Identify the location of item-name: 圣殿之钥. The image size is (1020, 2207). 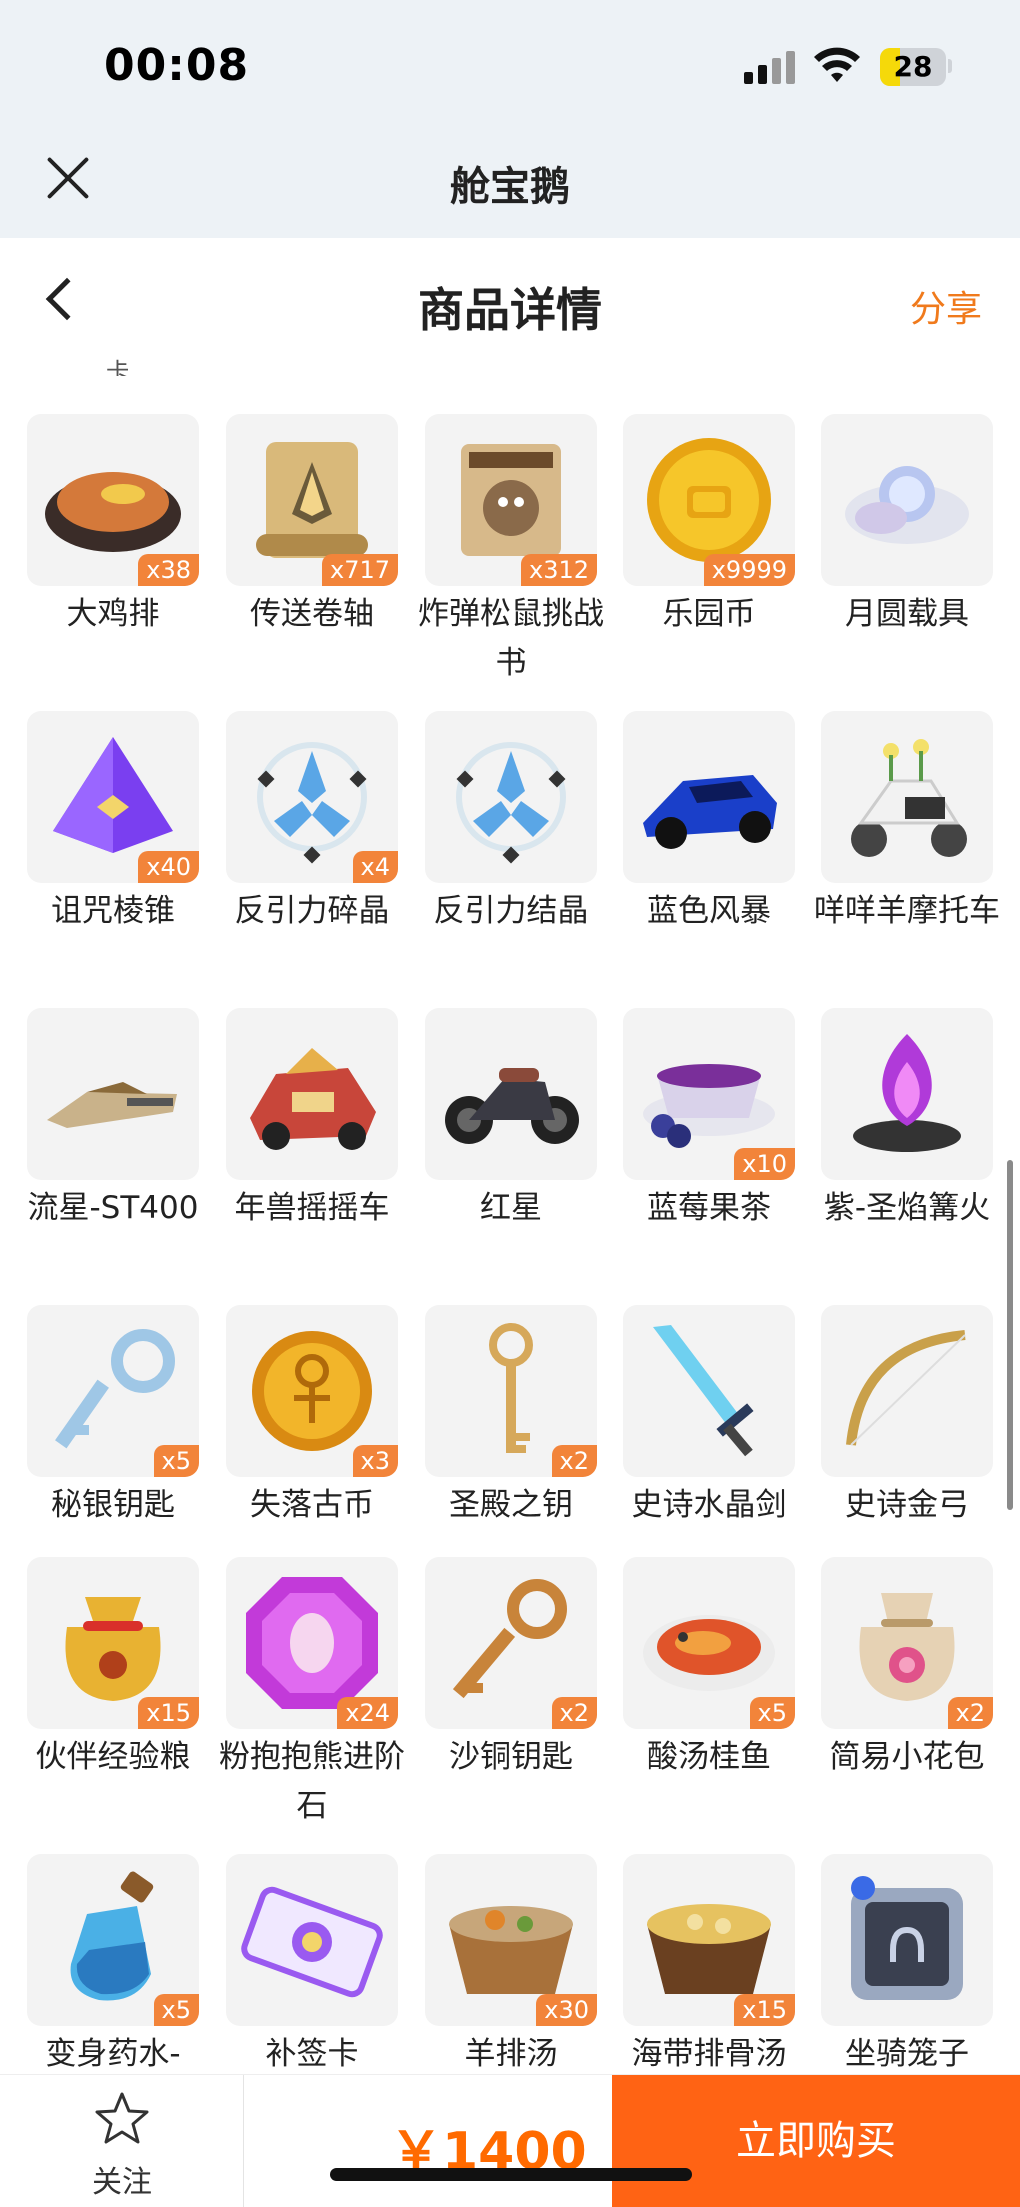
(511, 1505).